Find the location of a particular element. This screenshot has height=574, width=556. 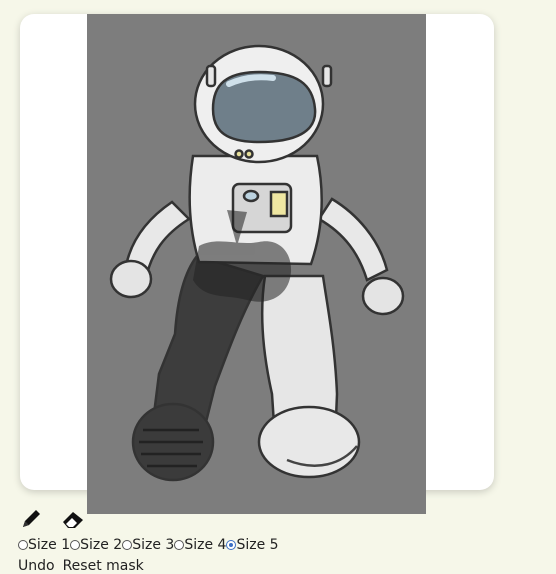

pencil-icon is located at coordinates (31, 519).